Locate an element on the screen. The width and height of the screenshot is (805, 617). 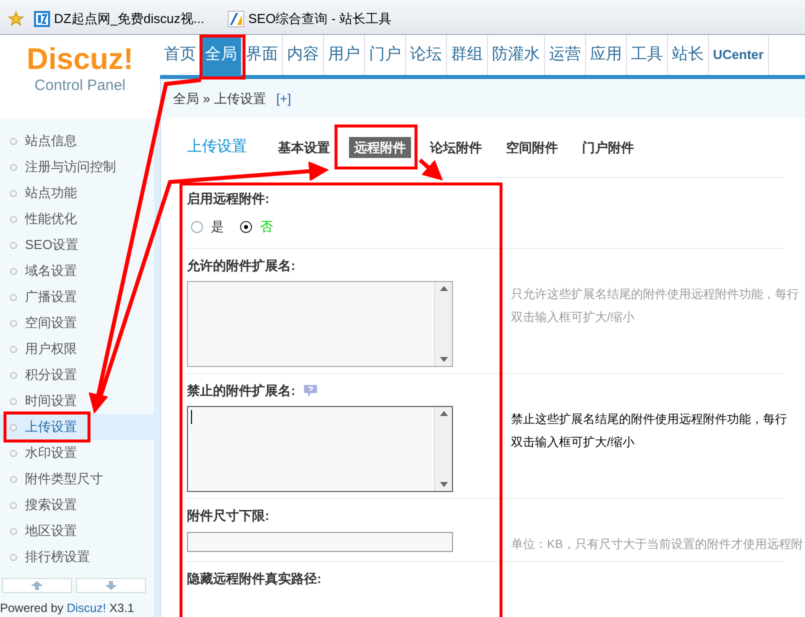
nav-tab: 内容 is located at coordinates (303, 55).